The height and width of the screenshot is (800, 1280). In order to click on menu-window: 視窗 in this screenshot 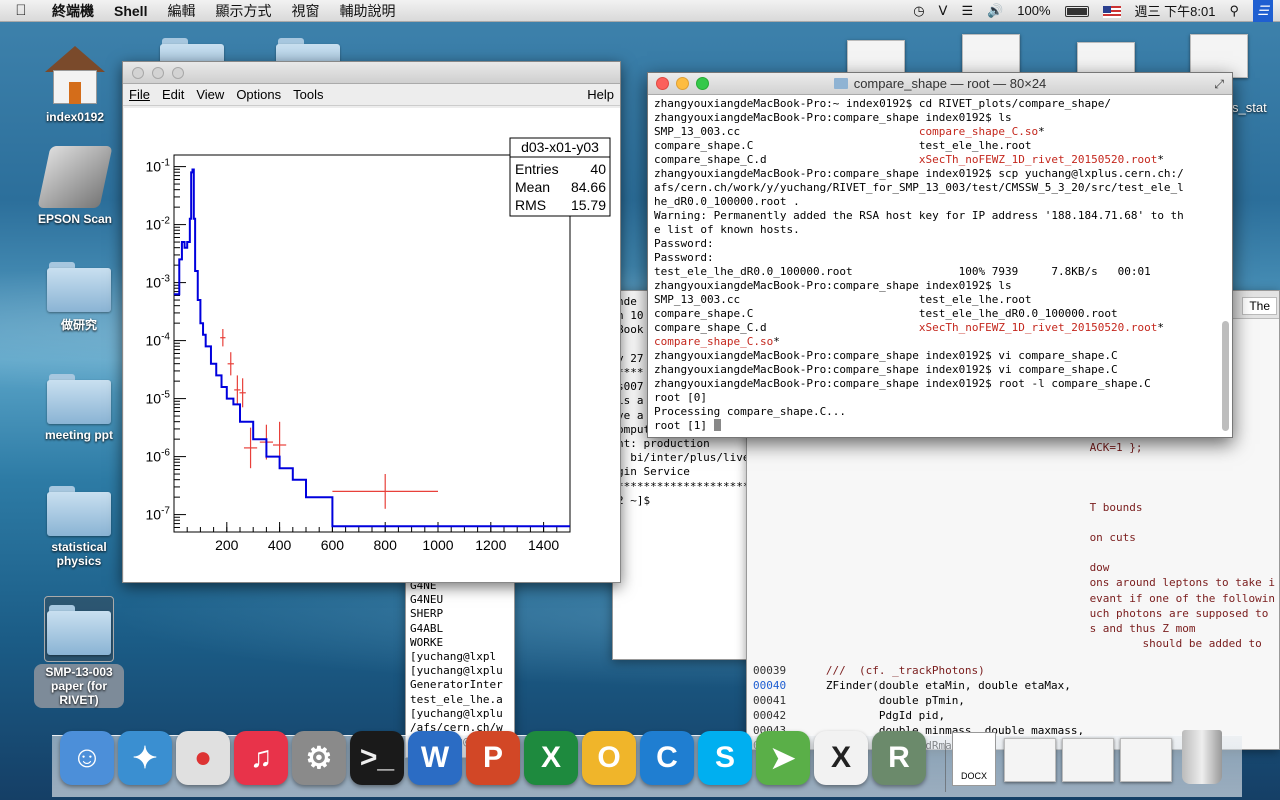, I will do `click(305, 11)`.